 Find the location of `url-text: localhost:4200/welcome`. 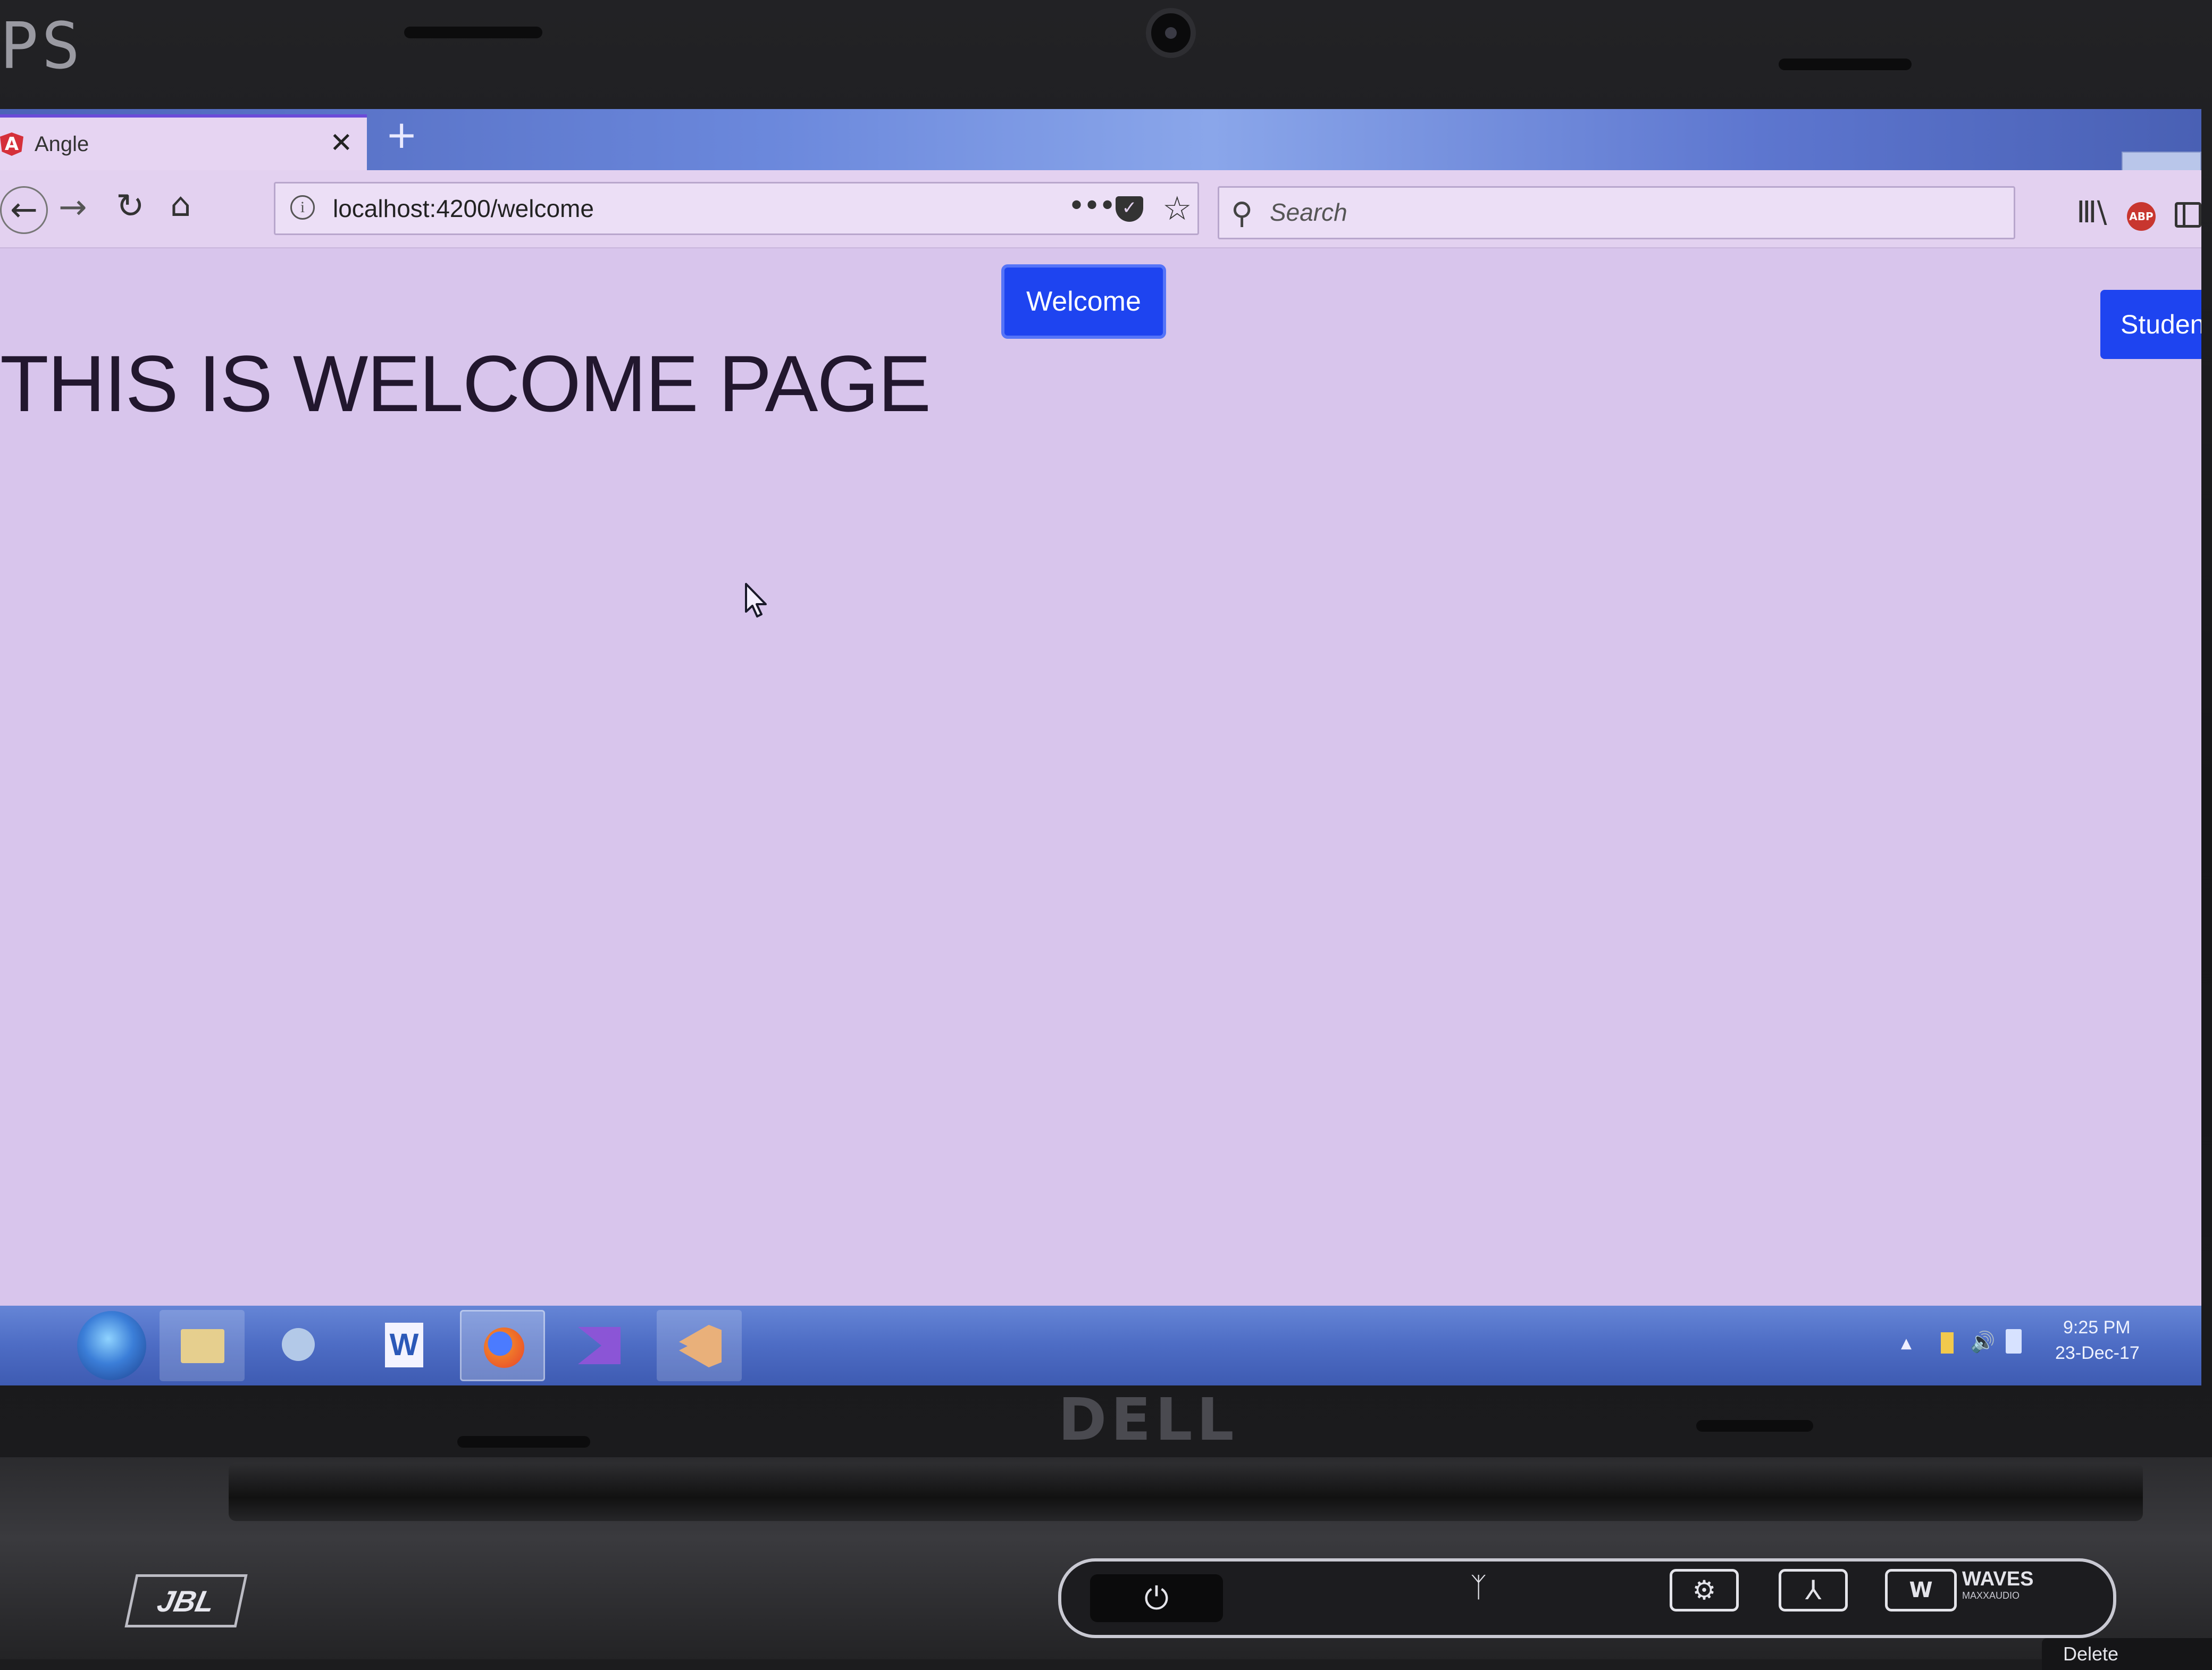

url-text: localhost:4200/welcome is located at coordinates (463, 208).